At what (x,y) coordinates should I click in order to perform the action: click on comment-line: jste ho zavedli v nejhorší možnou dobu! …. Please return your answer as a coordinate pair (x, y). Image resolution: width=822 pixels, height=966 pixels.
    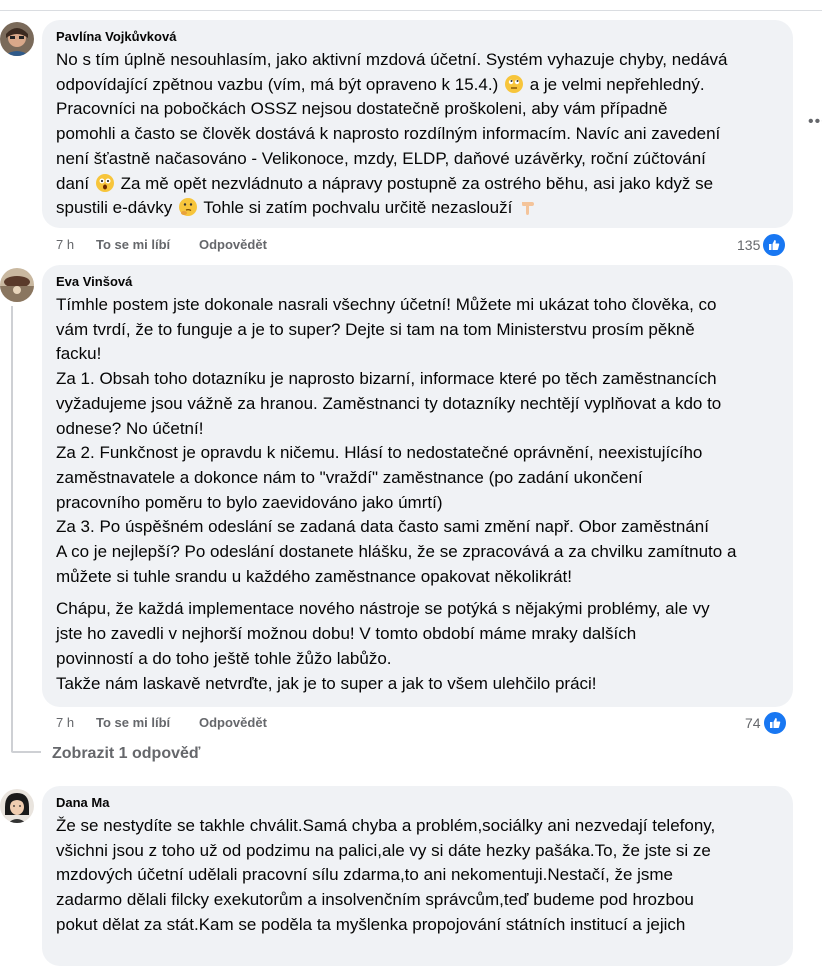
    Looking at the image, I should click on (346, 634).